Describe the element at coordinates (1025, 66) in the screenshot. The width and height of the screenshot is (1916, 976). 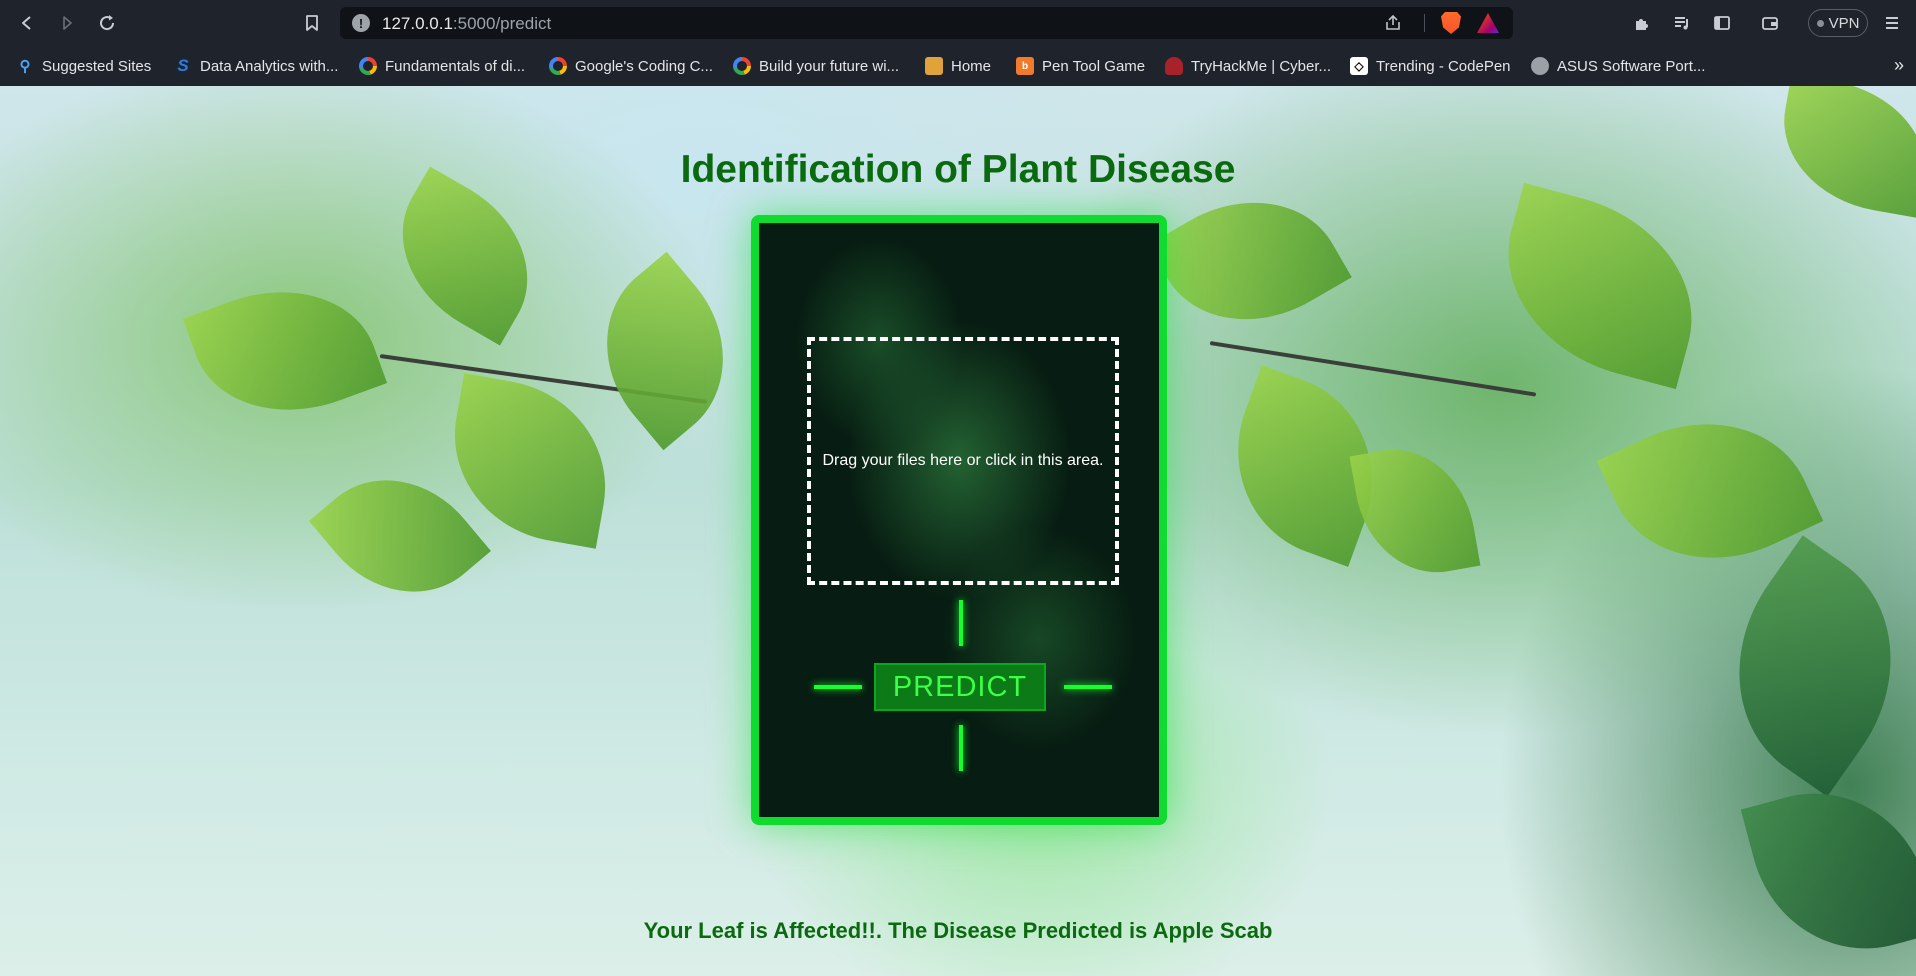
I see `bezier-icon: b` at that location.